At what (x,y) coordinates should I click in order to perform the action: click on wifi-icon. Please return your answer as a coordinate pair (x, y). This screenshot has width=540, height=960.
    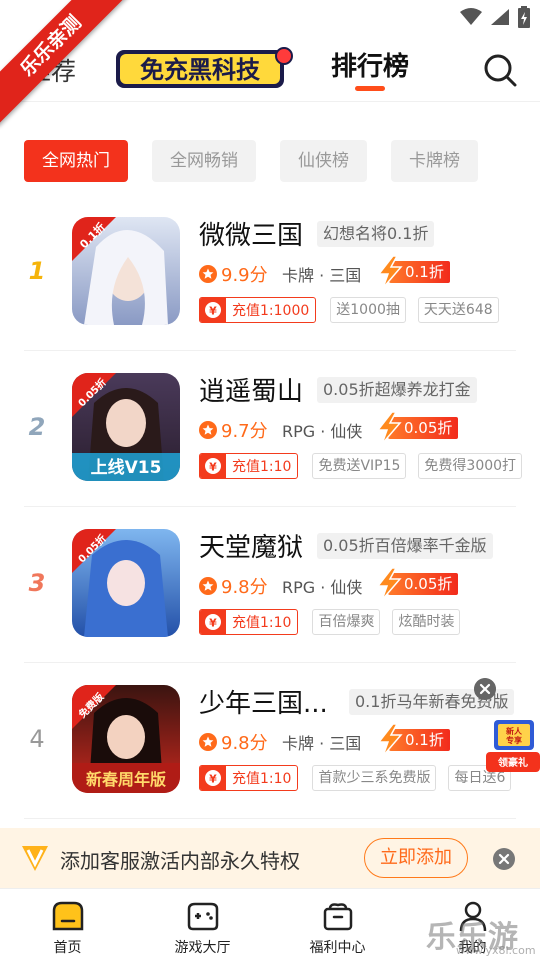
    Looking at the image, I should click on (471, 16).